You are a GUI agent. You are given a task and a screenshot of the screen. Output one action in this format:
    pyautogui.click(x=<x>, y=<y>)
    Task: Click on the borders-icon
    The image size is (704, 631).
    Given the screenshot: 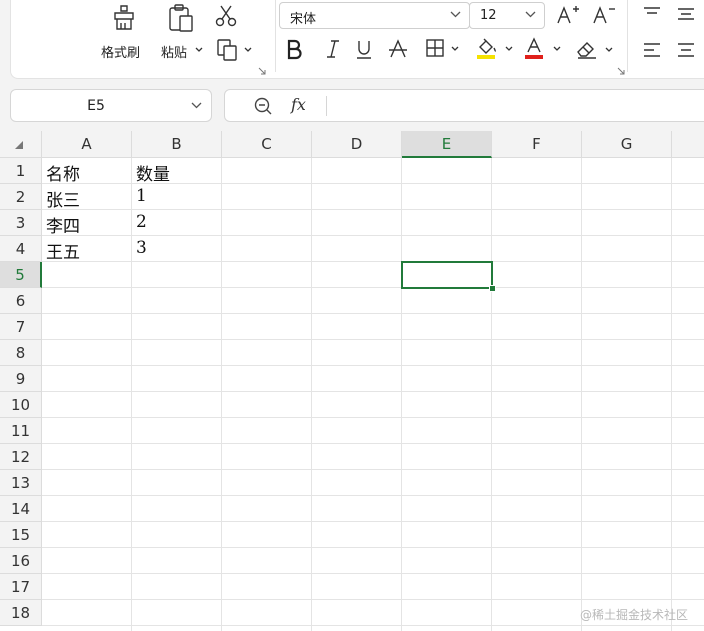 What is the action you would take?
    pyautogui.click(x=435, y=48)
    